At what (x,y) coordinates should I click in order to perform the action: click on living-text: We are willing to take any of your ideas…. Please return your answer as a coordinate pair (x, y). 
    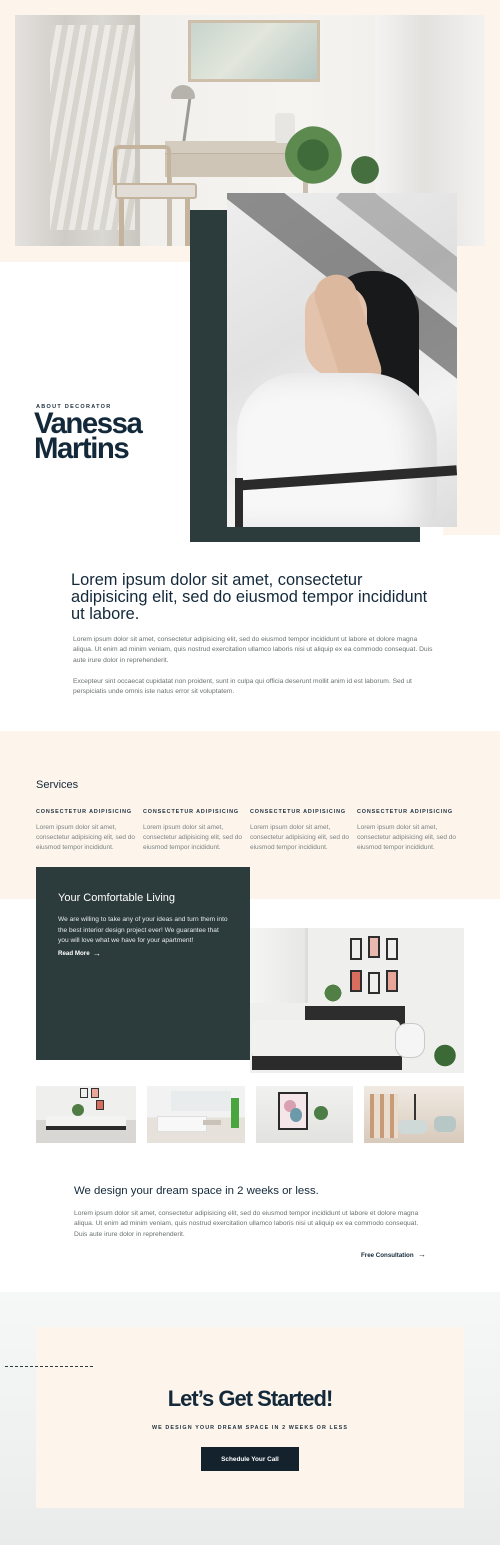
    Looking at the image, I should click on (143, 930).